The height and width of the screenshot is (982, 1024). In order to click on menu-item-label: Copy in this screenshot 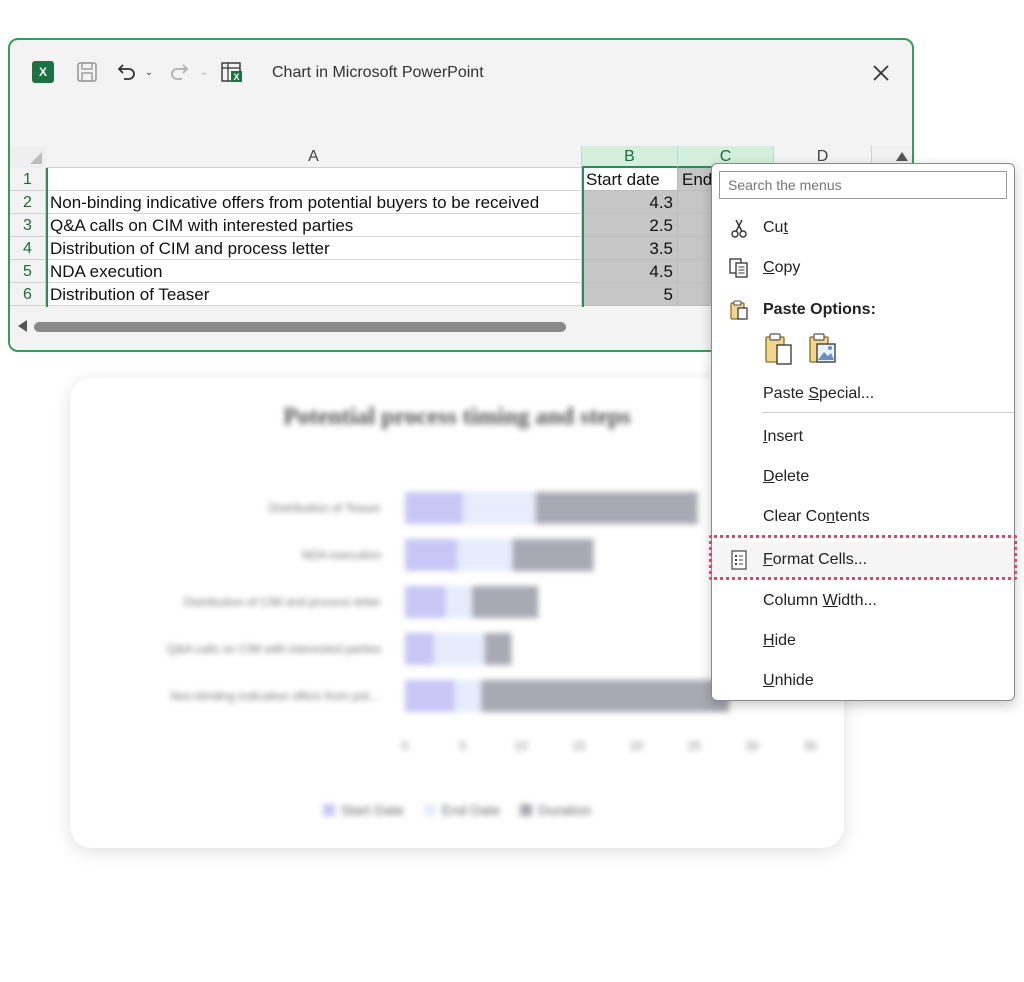, I will do `click(782, 267)`.